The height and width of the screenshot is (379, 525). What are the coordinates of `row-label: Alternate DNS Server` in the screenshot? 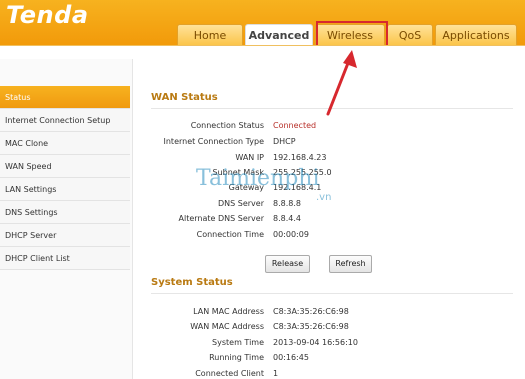 It's located at (221, 218).